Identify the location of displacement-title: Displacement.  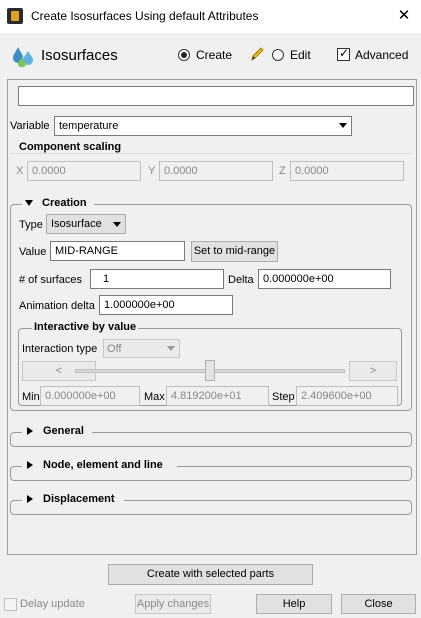
(79, 499).